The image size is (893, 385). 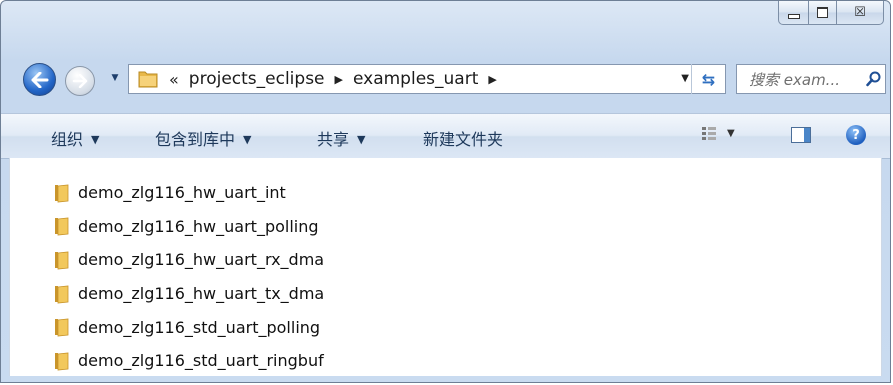 I want to click on organize-label: 组织, so click(x=67, y=139).